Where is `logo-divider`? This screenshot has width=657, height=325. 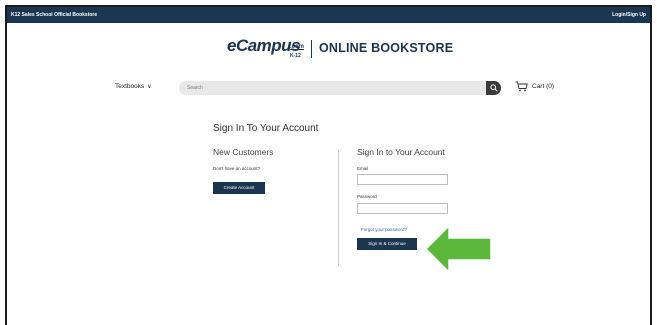
logo-divider is located at coordinates (311, 49).